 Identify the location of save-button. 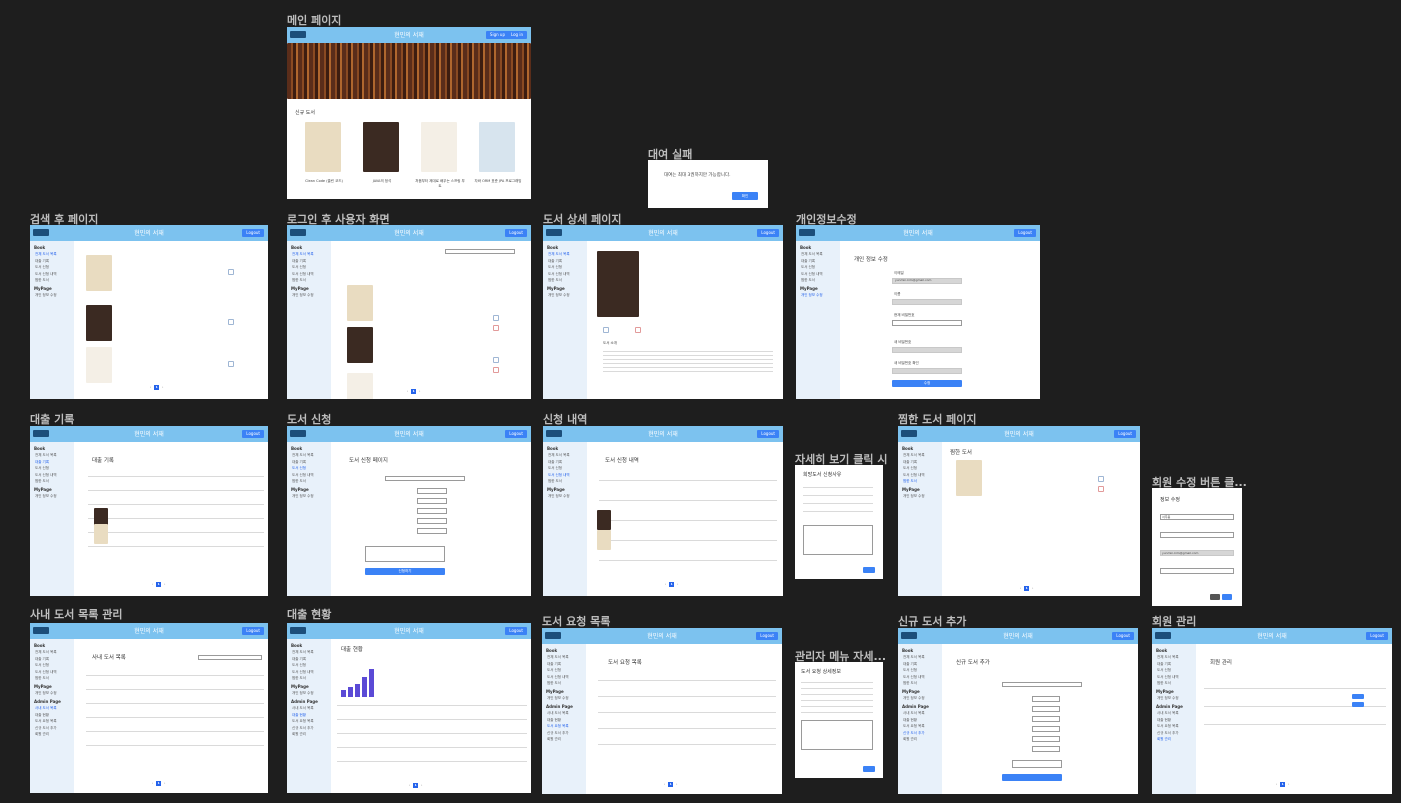
(1227, 597).